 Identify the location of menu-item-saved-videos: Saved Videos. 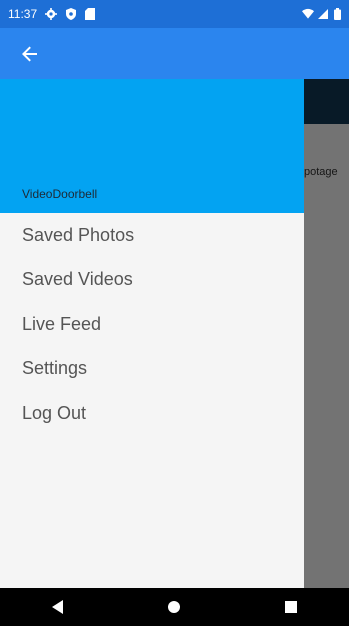
(152, 280).